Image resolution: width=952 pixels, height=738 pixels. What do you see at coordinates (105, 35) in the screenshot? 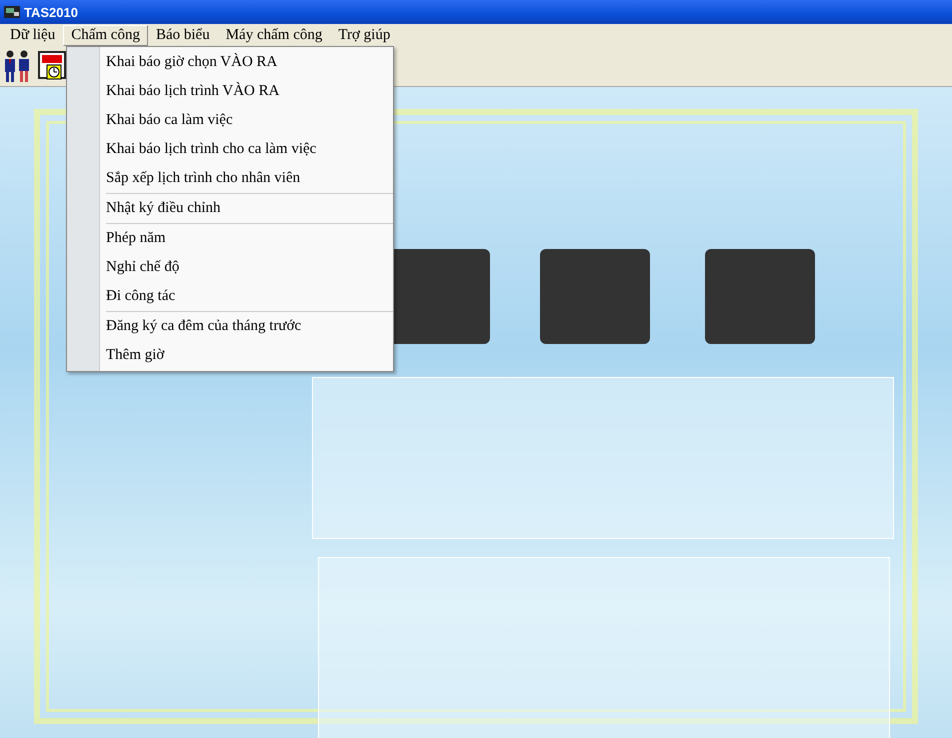
I see `menu-item: Chấm công` at bounding box center [105, 35].